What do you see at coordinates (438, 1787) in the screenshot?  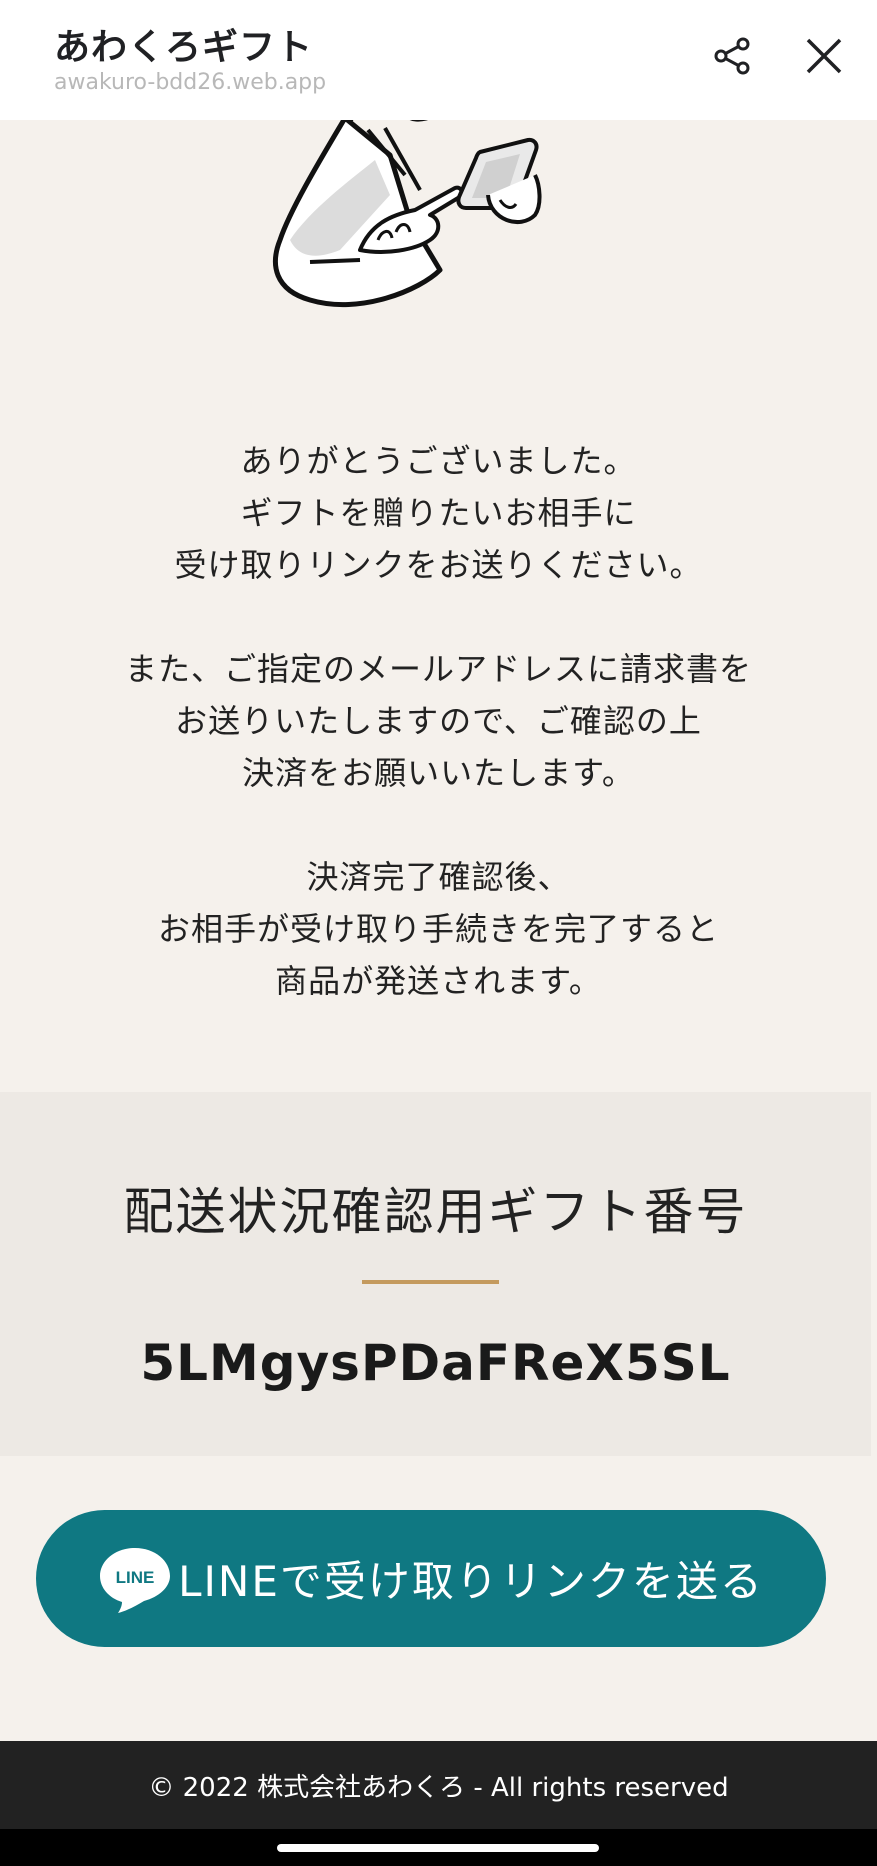 I see `copyright-text: © 2022 株式会社あわくろ - All rights reserved` at bounding box center [438, 1787].